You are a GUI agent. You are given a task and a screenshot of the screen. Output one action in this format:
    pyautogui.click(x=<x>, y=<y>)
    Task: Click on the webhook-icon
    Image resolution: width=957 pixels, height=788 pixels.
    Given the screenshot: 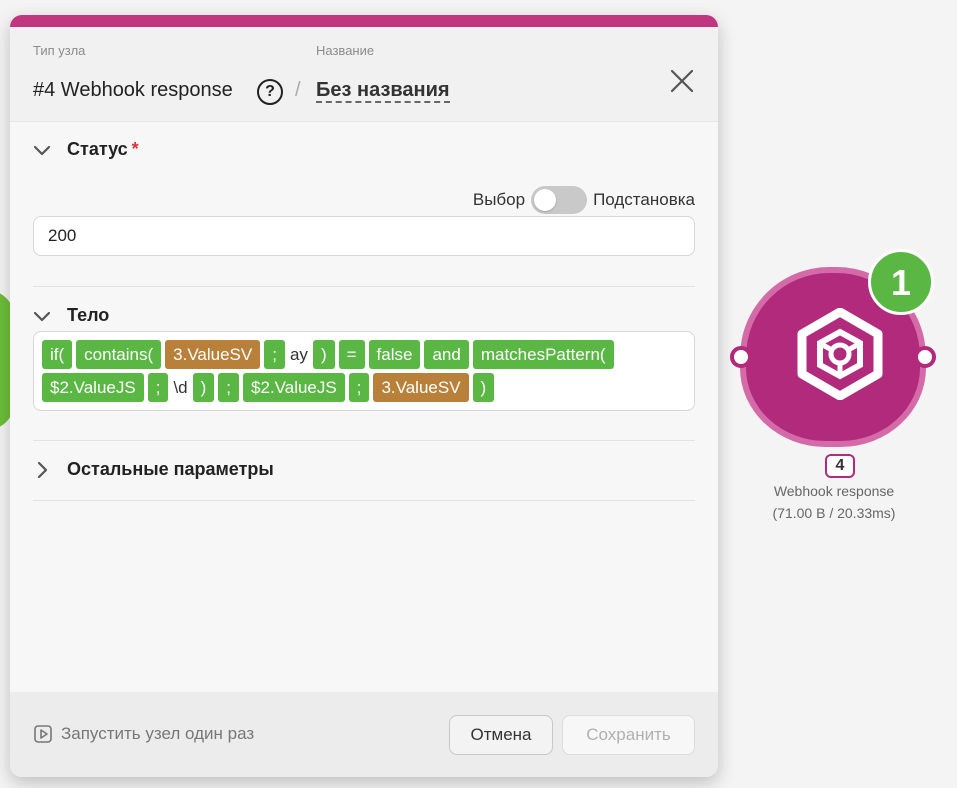 What is the action you would take?
    pyautogui.click(x=840, y=354)
    